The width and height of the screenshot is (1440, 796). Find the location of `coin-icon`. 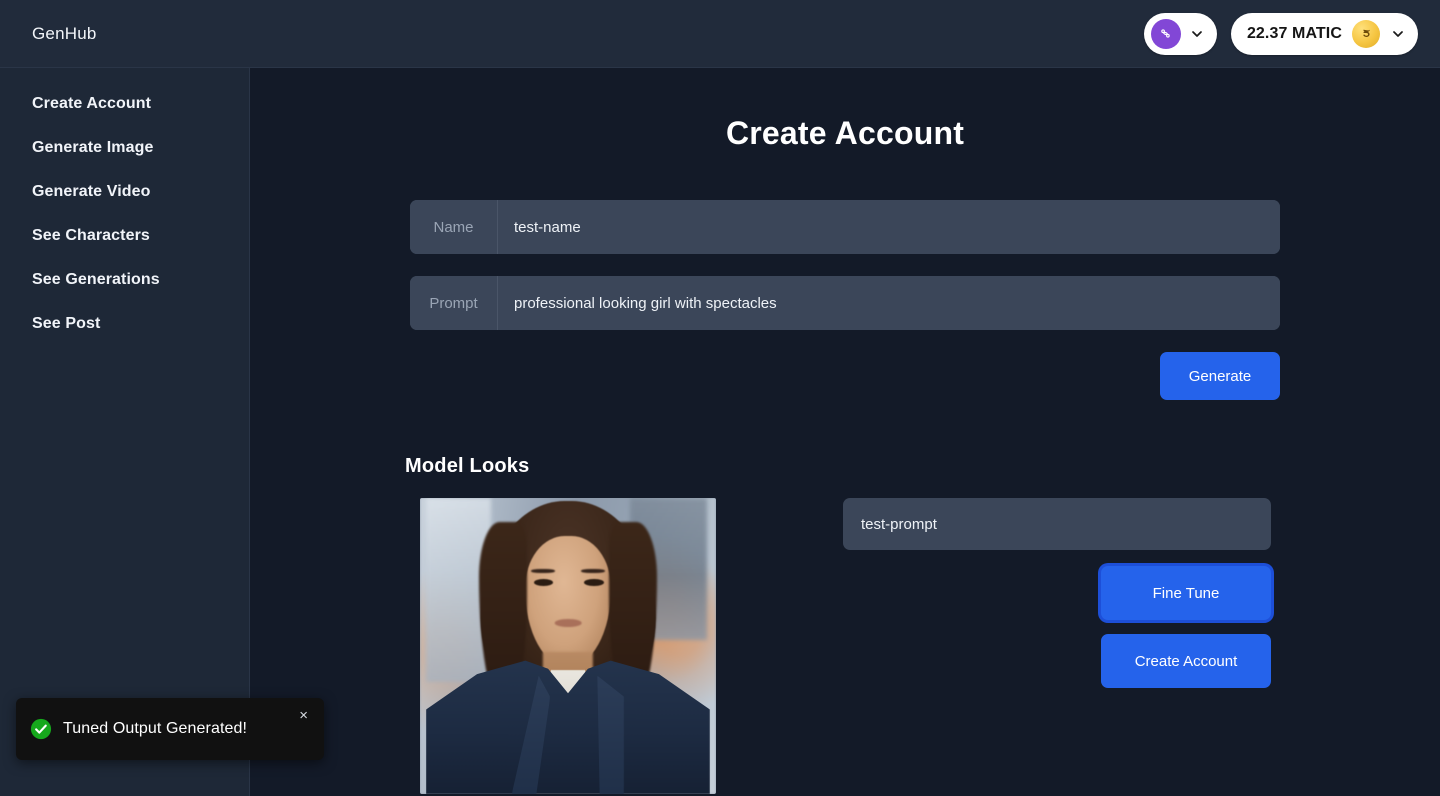

coin-icon is located at coordinates (1366, 33).